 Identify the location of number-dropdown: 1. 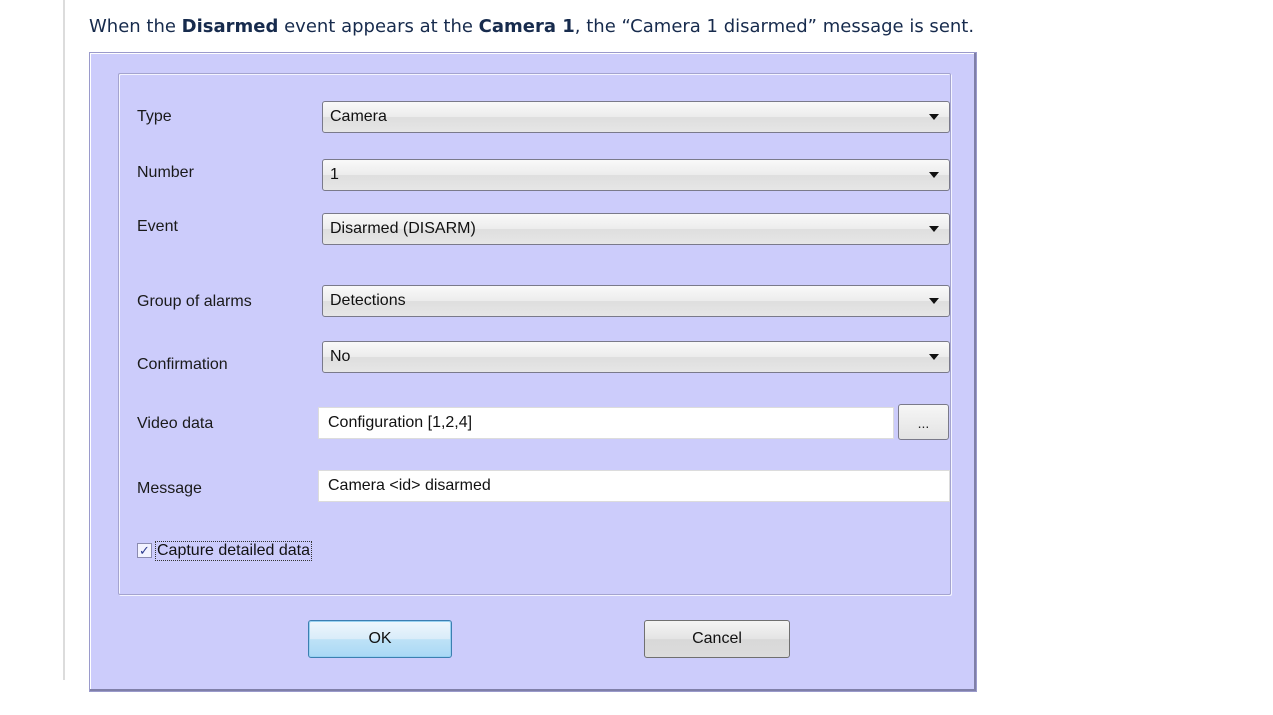
(636, 175).